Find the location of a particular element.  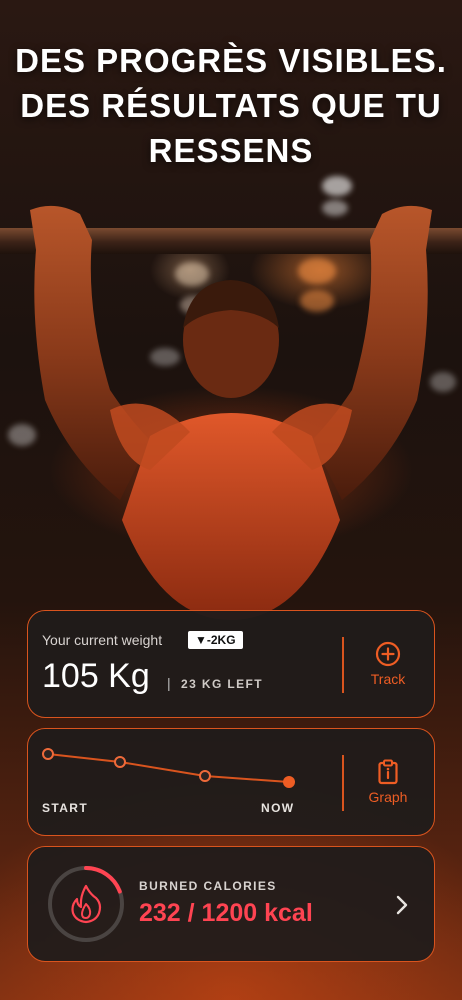

weight-trend-graph is located at coordinates (168, 768).